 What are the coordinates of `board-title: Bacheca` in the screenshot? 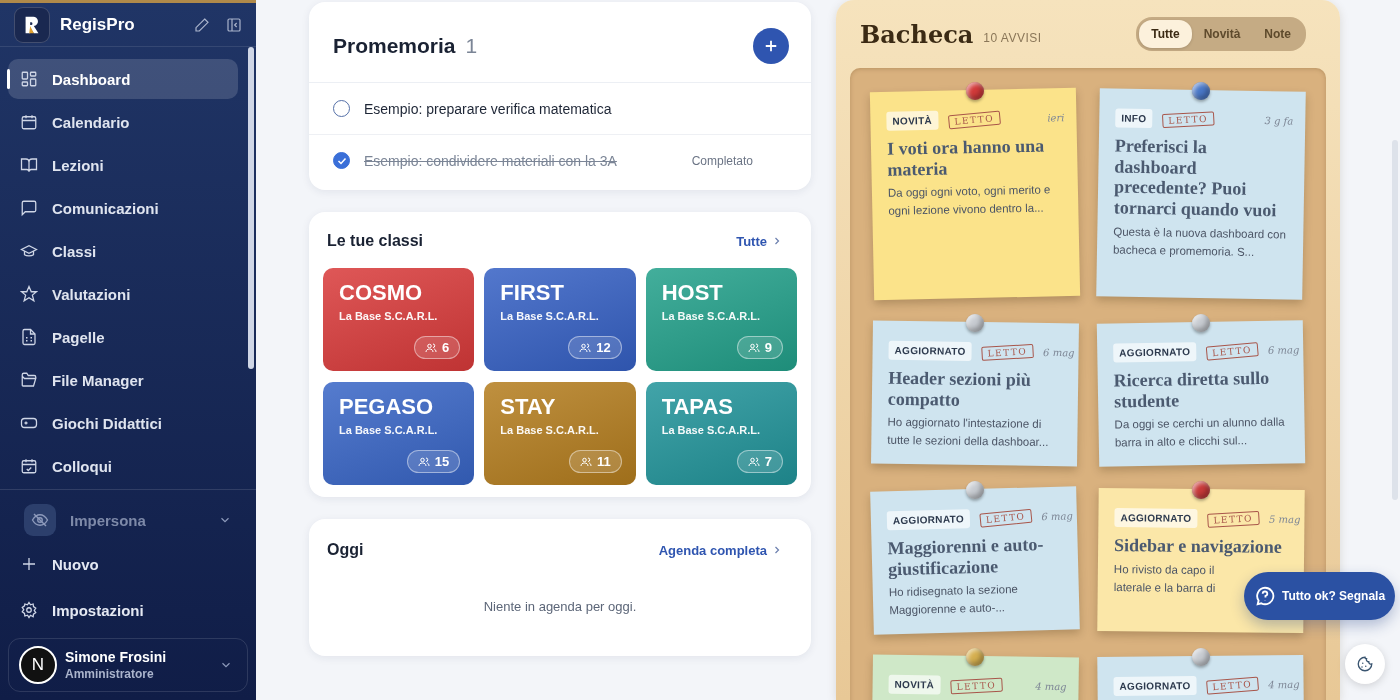 It's located at (917, 34).